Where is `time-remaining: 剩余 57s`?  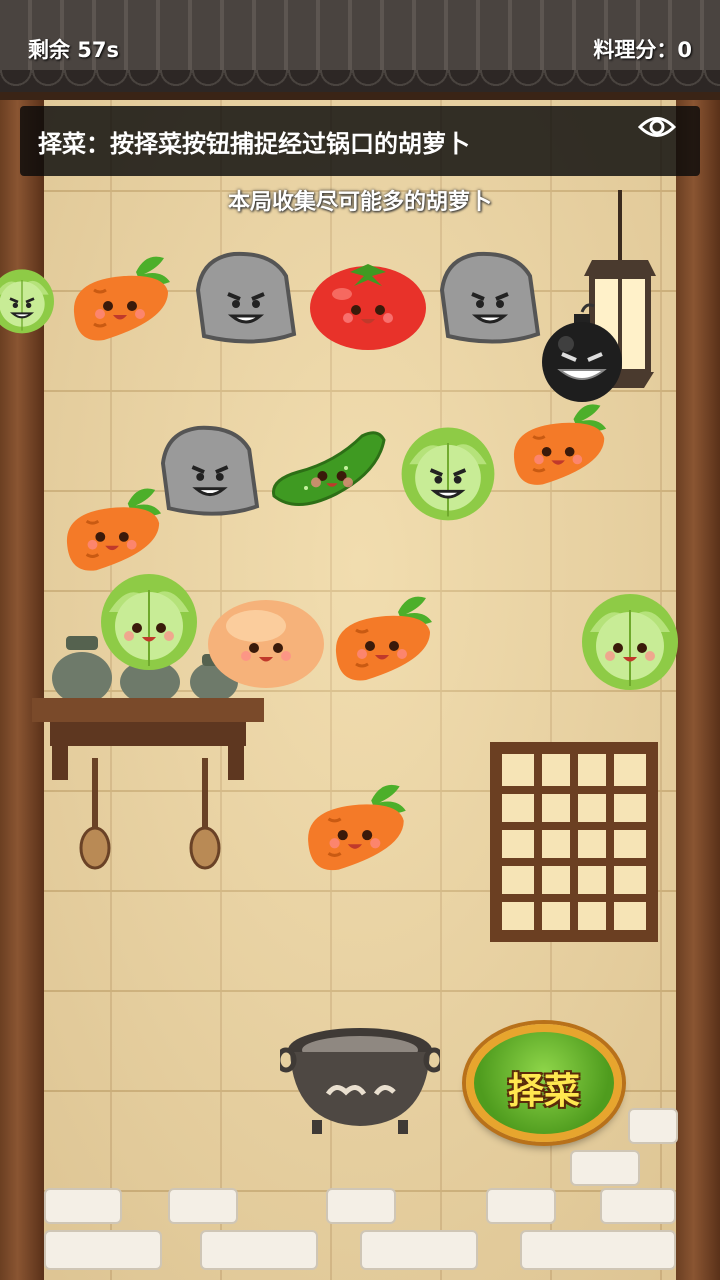
time-remaining: 剩余 57s is located at coordinates (74, 50).